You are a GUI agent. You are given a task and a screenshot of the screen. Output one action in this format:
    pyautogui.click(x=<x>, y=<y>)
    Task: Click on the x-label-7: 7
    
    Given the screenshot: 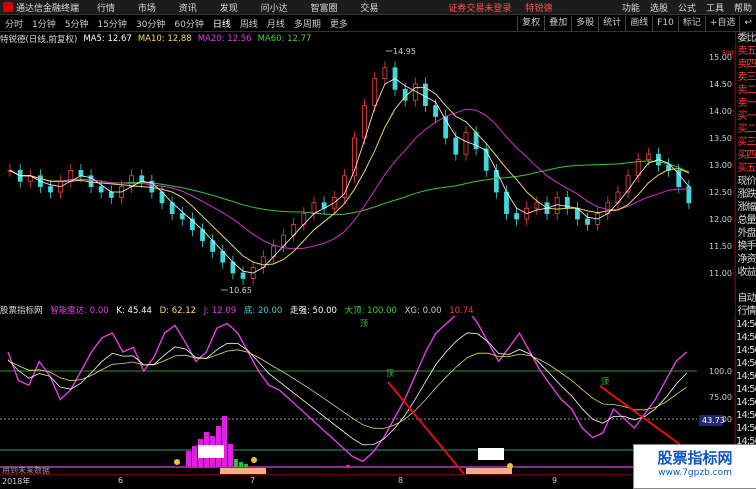 What is the action you would take?
    pyautogui.click(x=253, y=480)
    